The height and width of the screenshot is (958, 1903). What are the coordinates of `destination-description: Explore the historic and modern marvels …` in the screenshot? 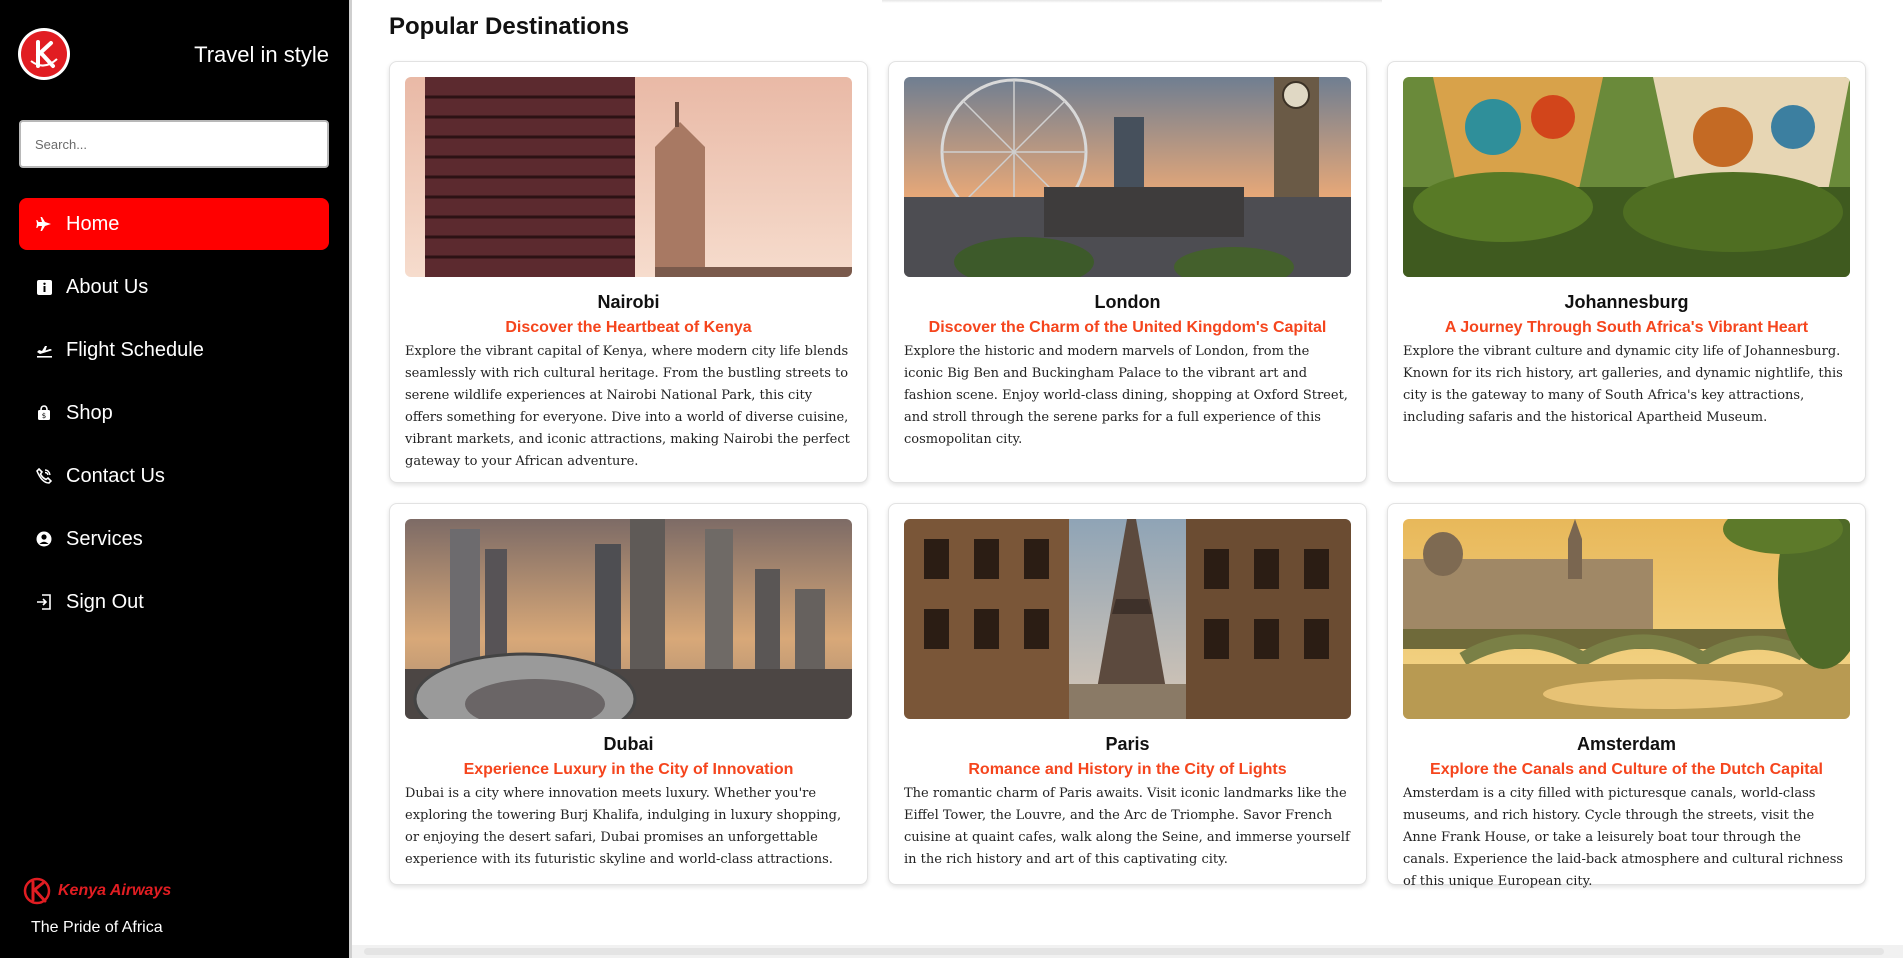 It's located at (1126, 395).